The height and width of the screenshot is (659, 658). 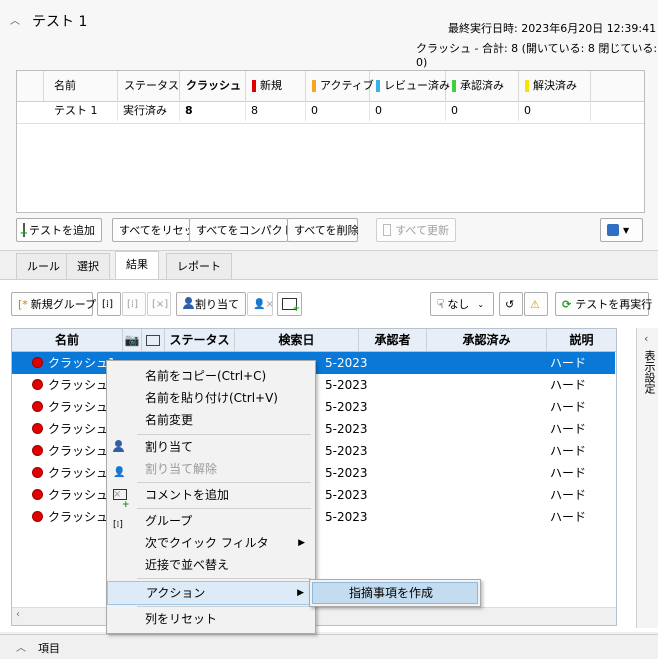 I want to click on summary-row: テスト 1 実行済み 8 8 0 0 0 0, so click(x=330, y=112).